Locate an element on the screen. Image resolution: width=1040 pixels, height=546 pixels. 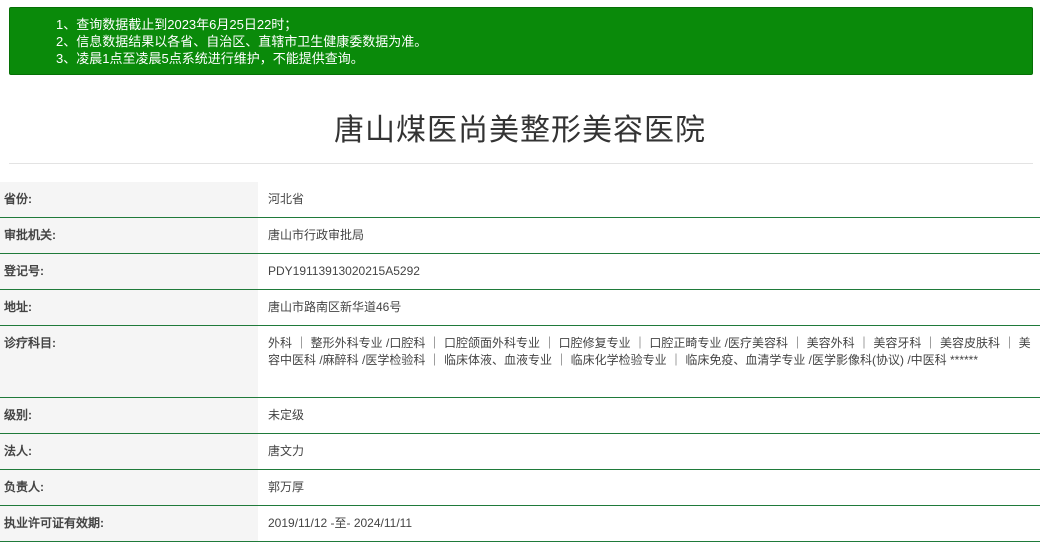
field-label-level: 级别: is located at coordinates (129, 415).